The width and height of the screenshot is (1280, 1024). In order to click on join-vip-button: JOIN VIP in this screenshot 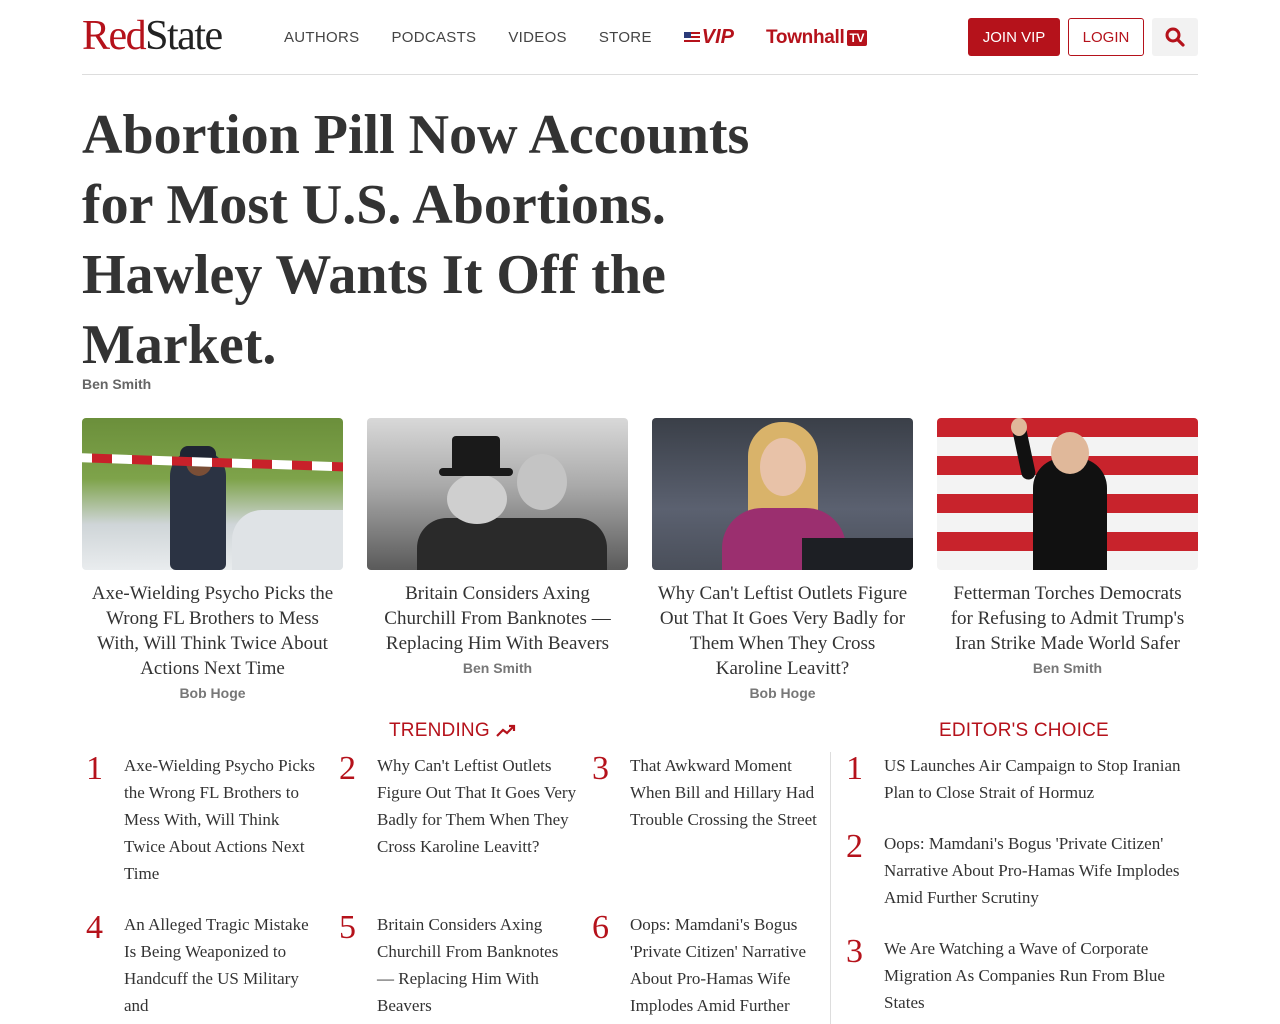, I will do `click(1014, 37)`.